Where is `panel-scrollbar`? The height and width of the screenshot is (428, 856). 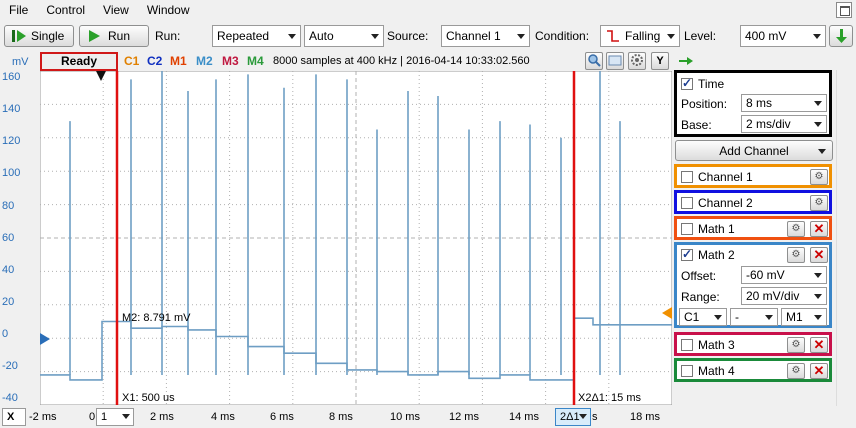
panel-scrollbar is located at coordinates (845, 238).